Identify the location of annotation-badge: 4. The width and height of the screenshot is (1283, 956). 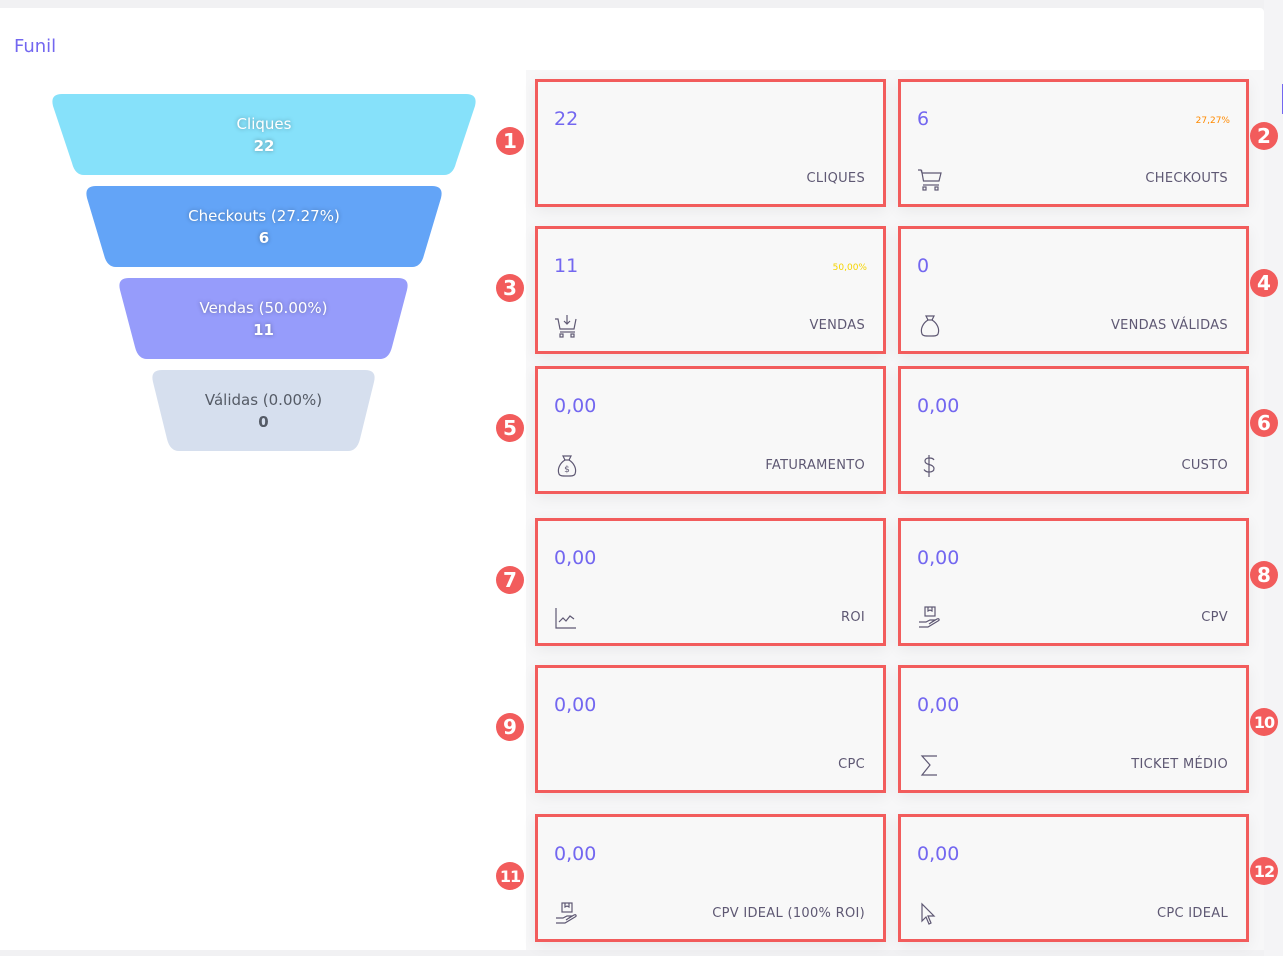
(1264, 283).